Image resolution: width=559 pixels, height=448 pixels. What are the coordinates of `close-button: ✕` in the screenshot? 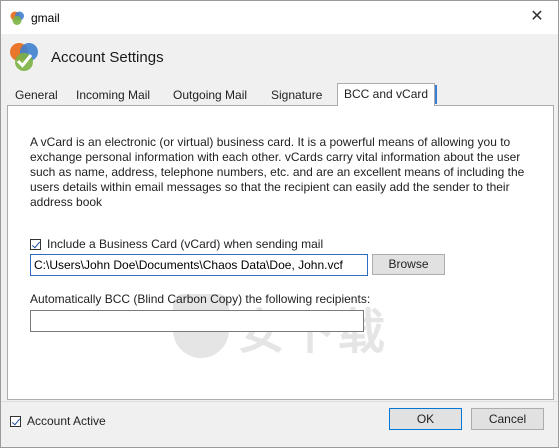 It's located at (537, 17).